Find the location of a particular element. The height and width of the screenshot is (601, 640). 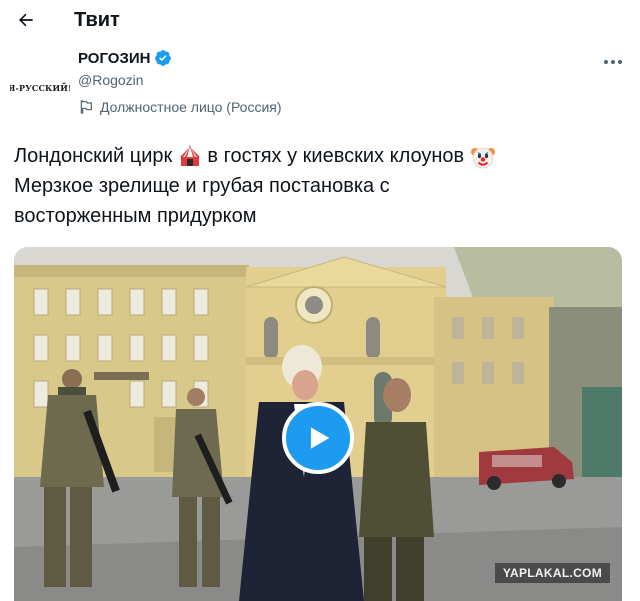

author-name-row: РОГОЗИН is located at coordinates (125, 58).